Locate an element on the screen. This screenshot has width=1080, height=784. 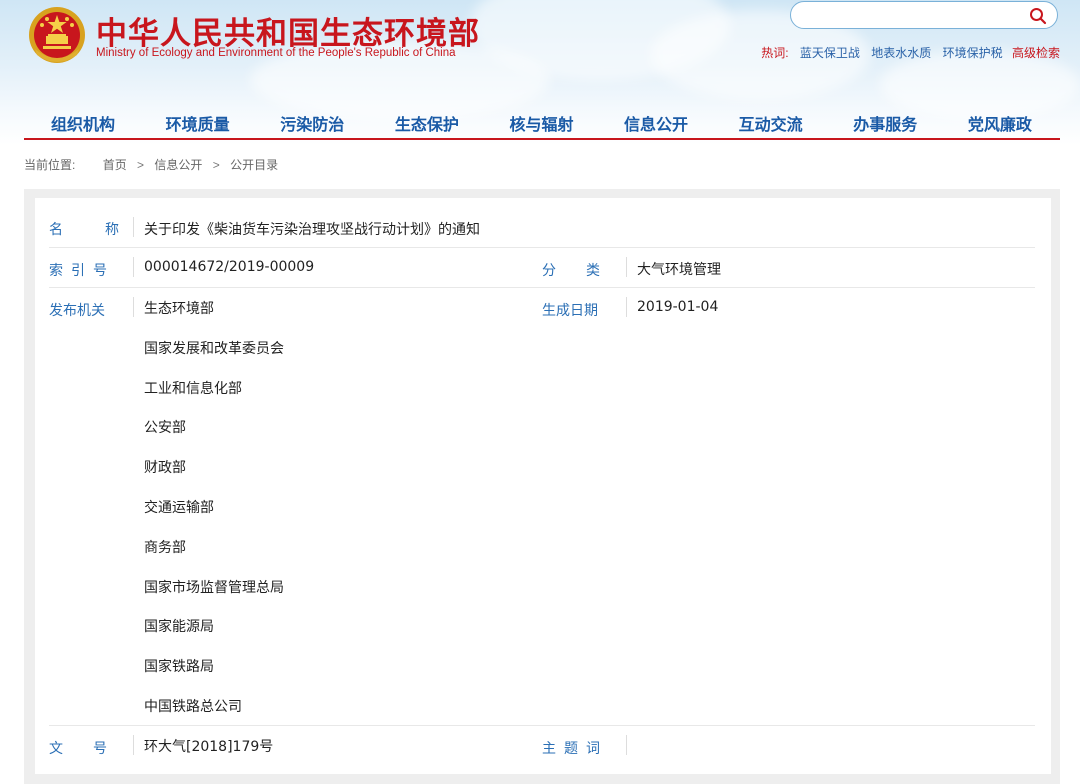
doc-index-row: 索引号 000014672/2019-00009 分类 大气环境管理 is located at coordinates (542, 268).